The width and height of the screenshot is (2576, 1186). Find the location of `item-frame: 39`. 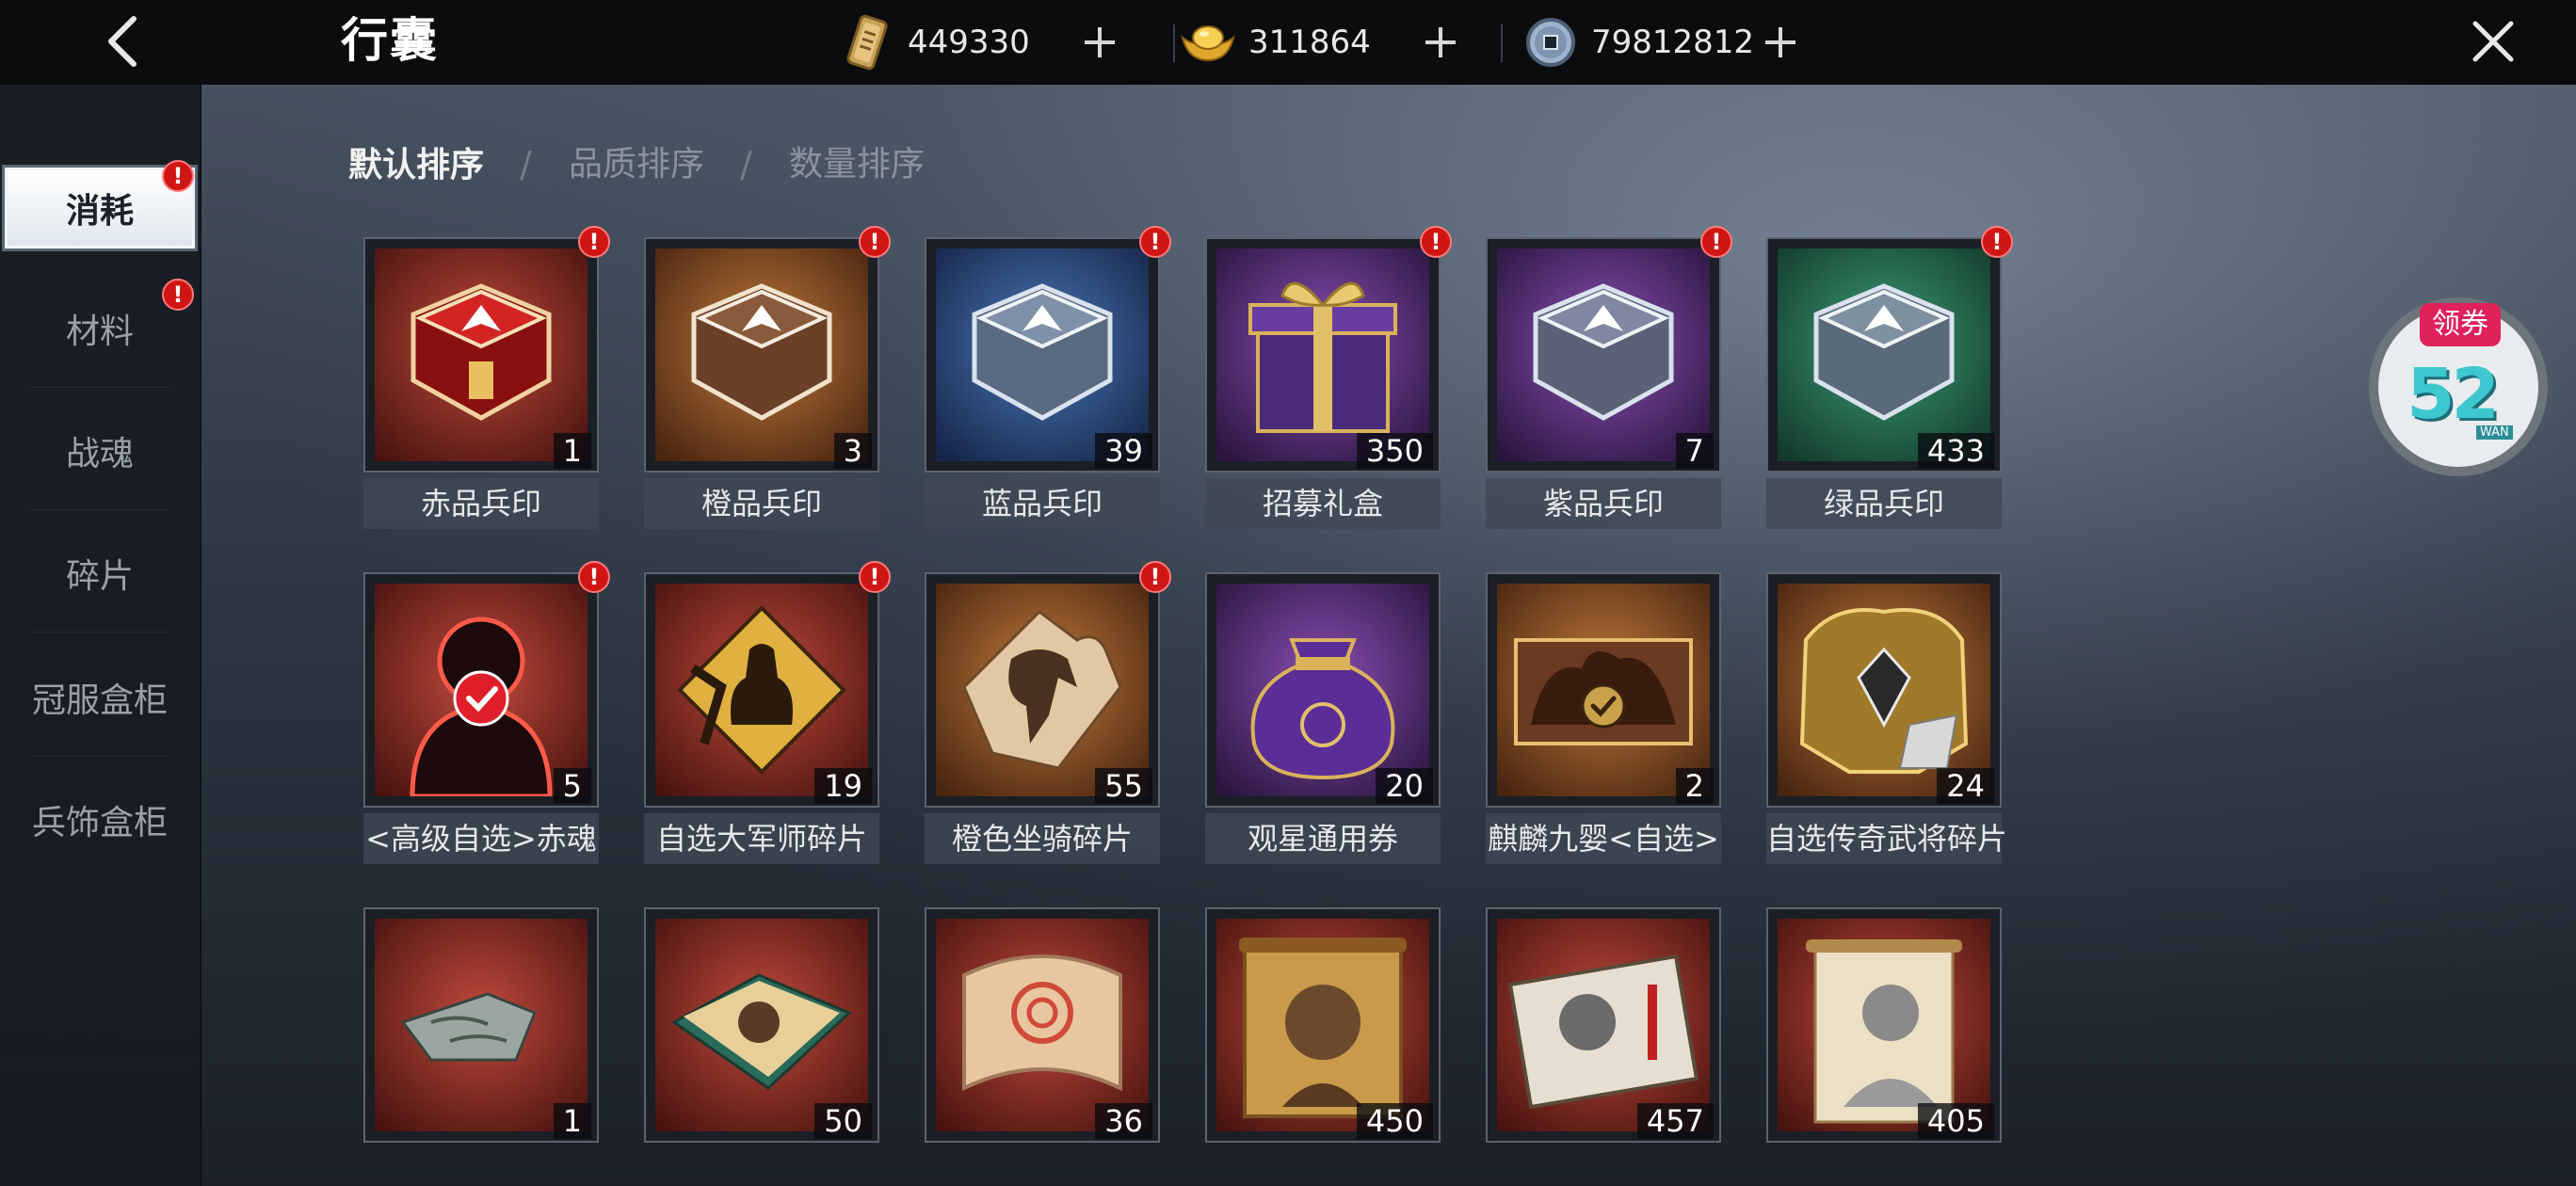

item-frame: 39 is located at coordinates (1042, 355).